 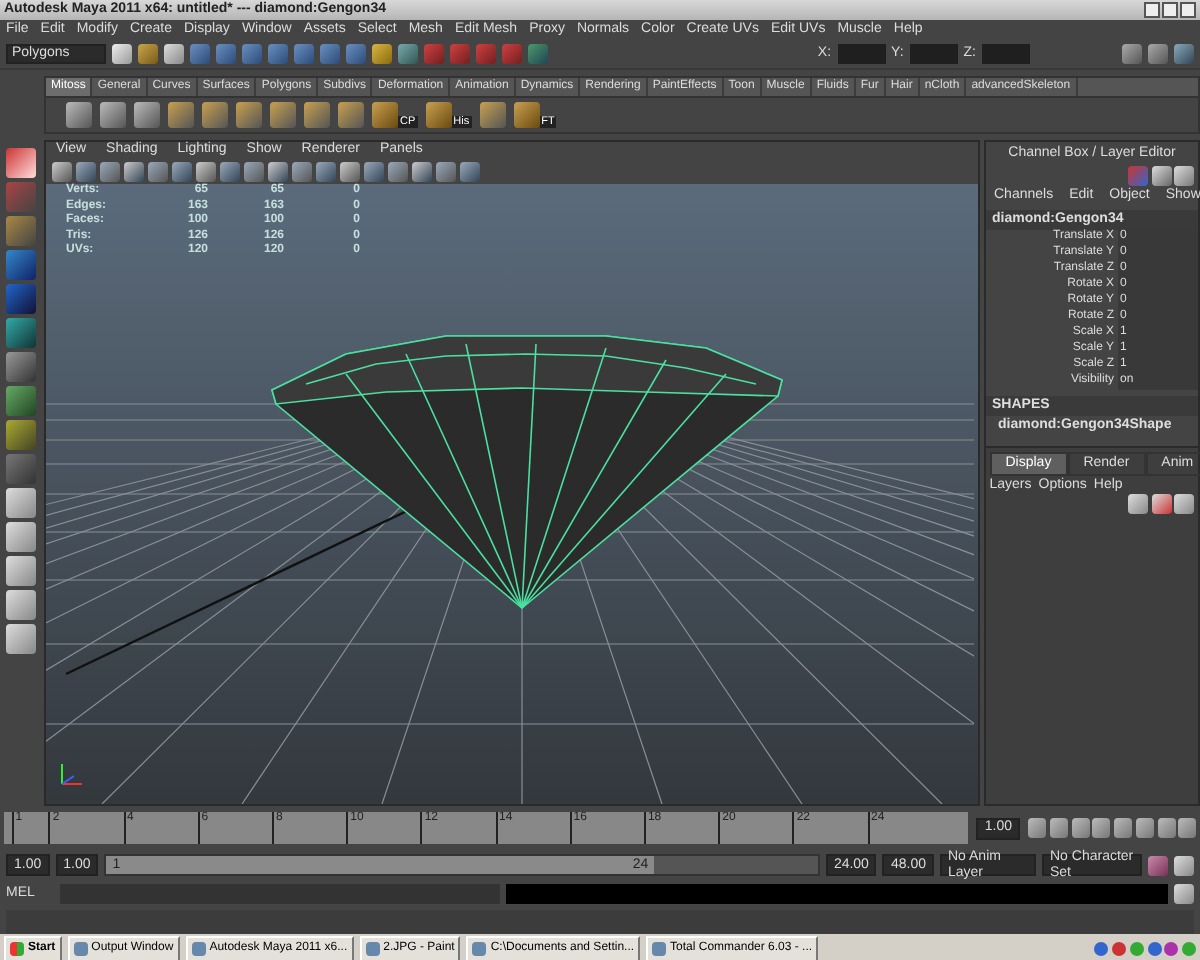 I want to click on diamond-mesh, so click(x=527, y=472).